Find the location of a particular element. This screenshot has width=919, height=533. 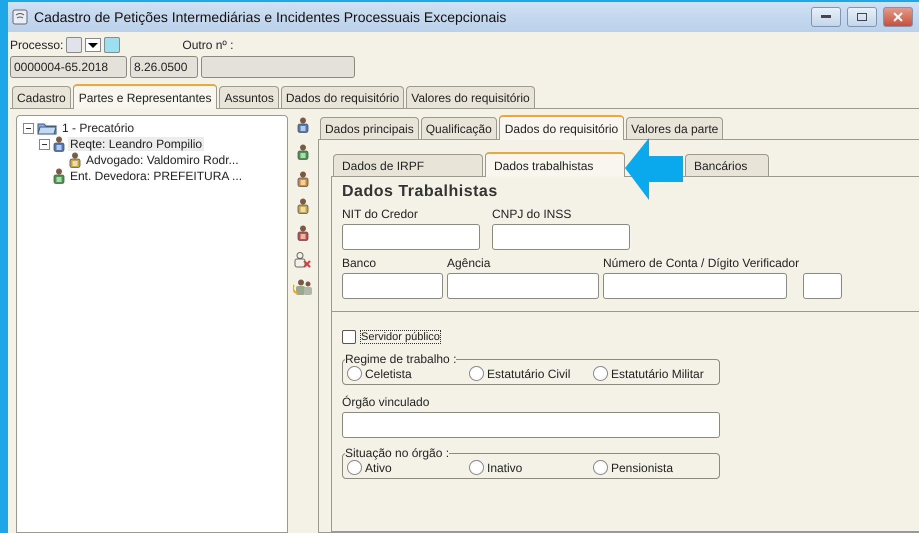

radio-option: Pensionista is located at coordinates (653, 467).